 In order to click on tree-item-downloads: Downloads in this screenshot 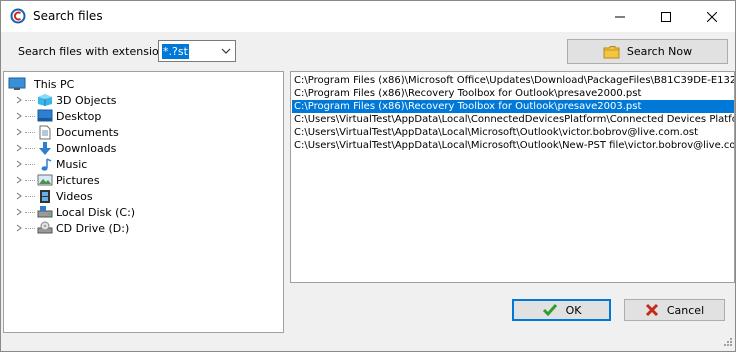, I will do `click(65, 148)`.